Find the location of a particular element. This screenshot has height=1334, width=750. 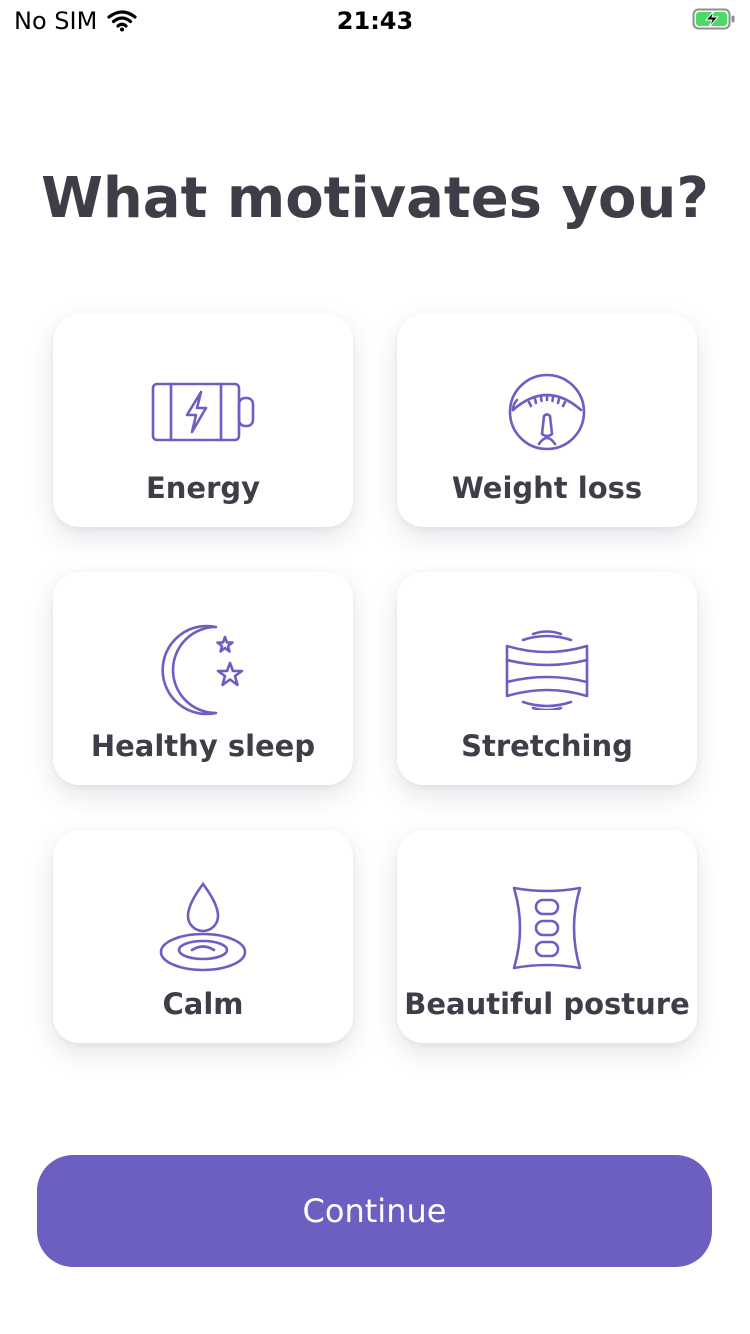

scale-icon is located at coordinates (547, 412).